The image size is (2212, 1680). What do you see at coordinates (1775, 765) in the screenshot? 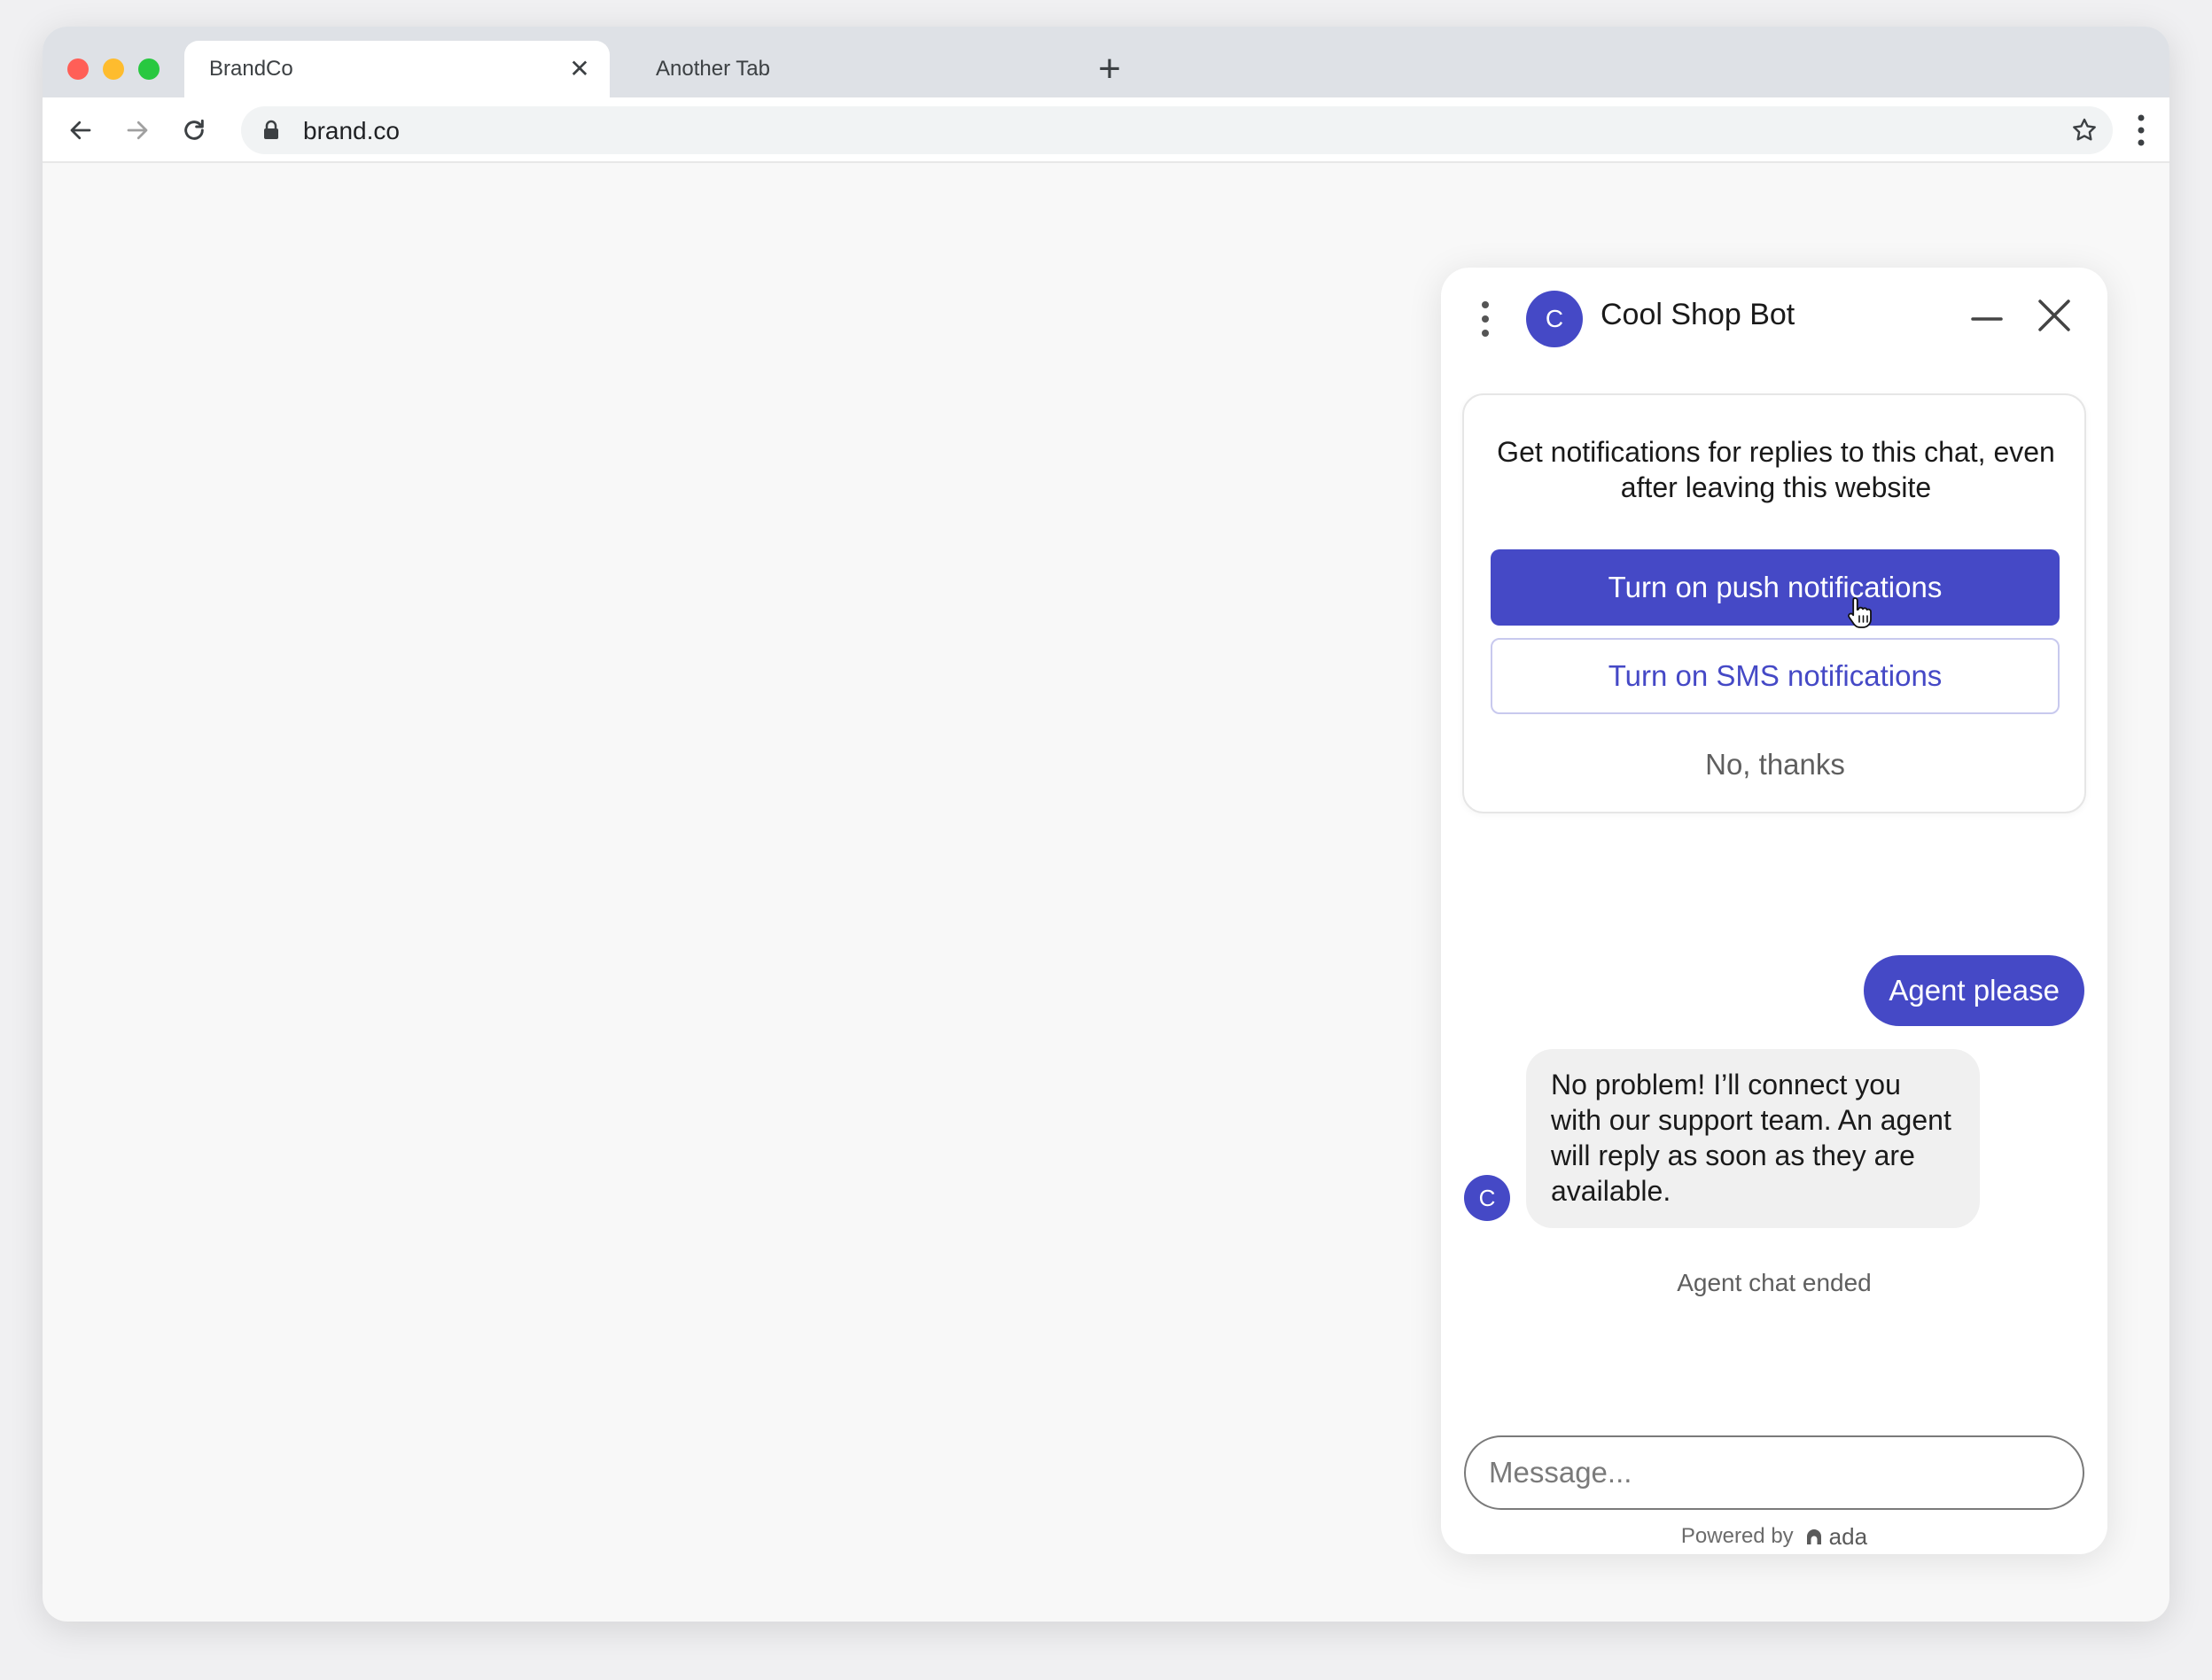
I see `decline-notifications-button: No, thanks` at bounding box center [1775, 765].